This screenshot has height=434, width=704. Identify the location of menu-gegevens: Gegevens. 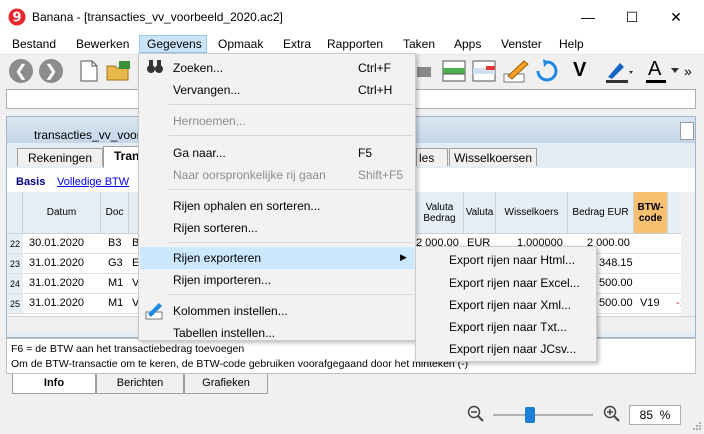
(174, 44).